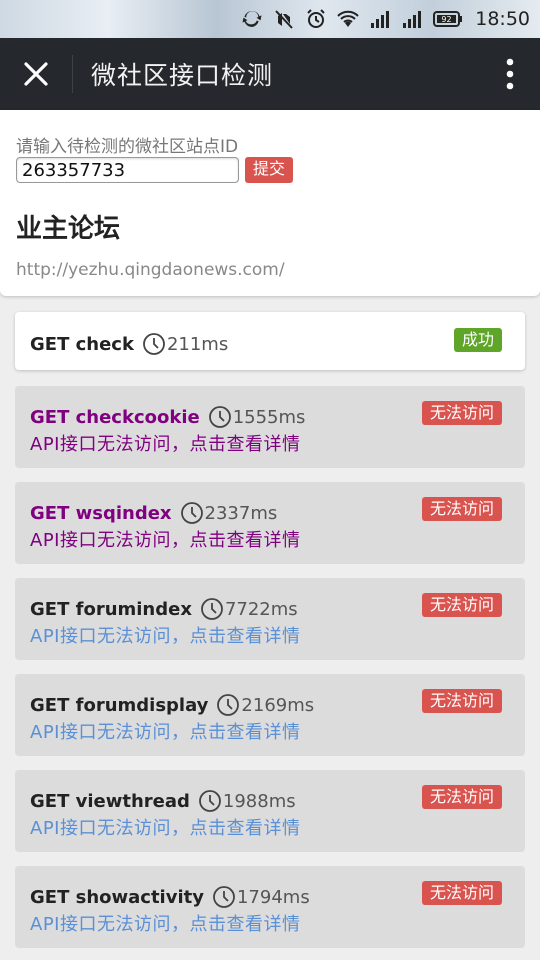 This screenshot has width=540, height=960. Describe the element at coordinates (150, 270) in the screenshot. I see `site-url: http://yezhu.qingdaonews.com/` at that location.